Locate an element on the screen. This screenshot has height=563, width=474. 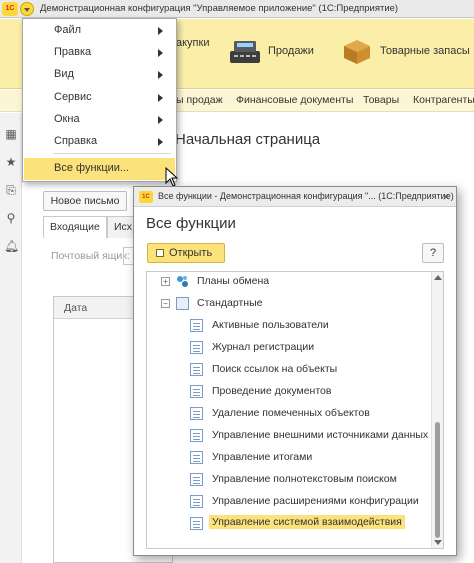
subsection-products: Товары is located at coordinates (381, 100).